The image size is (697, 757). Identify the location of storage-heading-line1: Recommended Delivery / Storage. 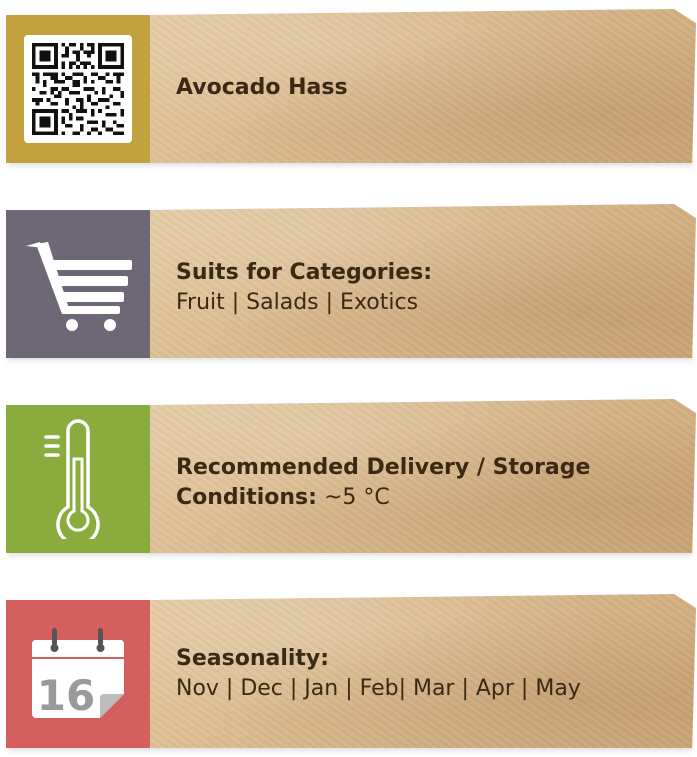
(383, 467).